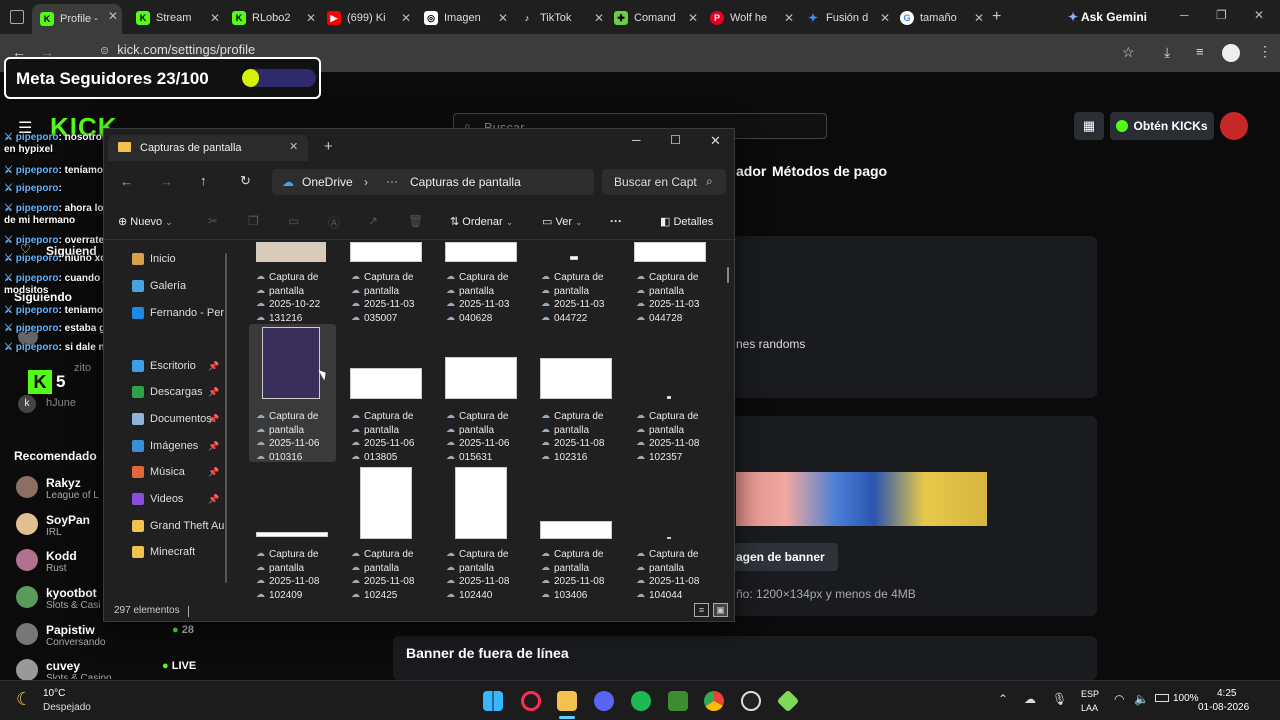 The width and height of the screenshot is (1280, 720). What do you see at coordinates (465, 182) in the screenshot?
I see `breadcrumb-folder: Capturas de pantalla` at bounding box center [465, 182].